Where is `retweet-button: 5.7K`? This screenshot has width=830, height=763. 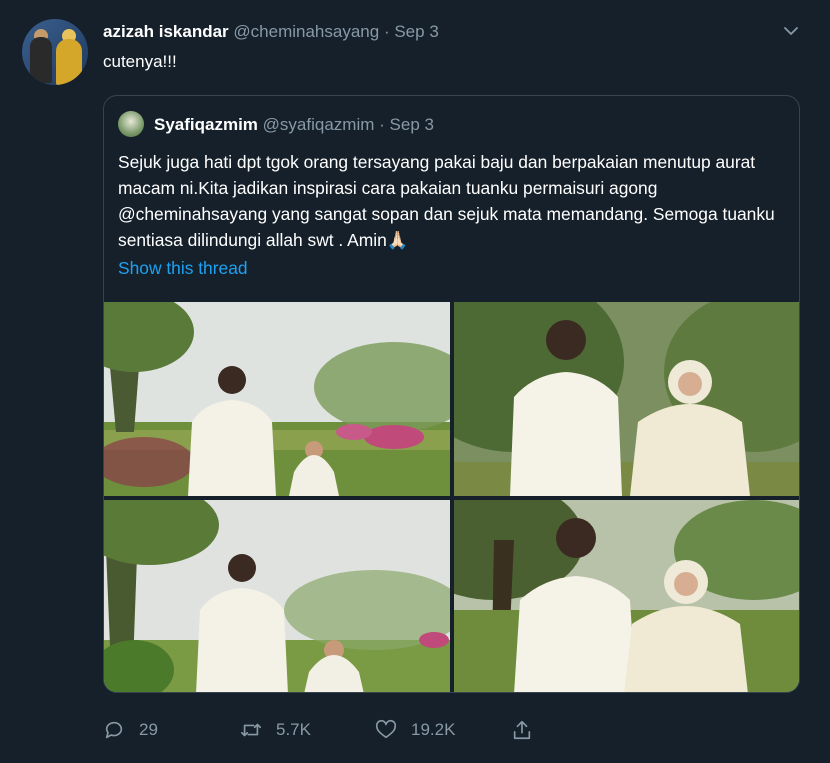 retweet-button: 5.7K is located at coordinates (275, 730).